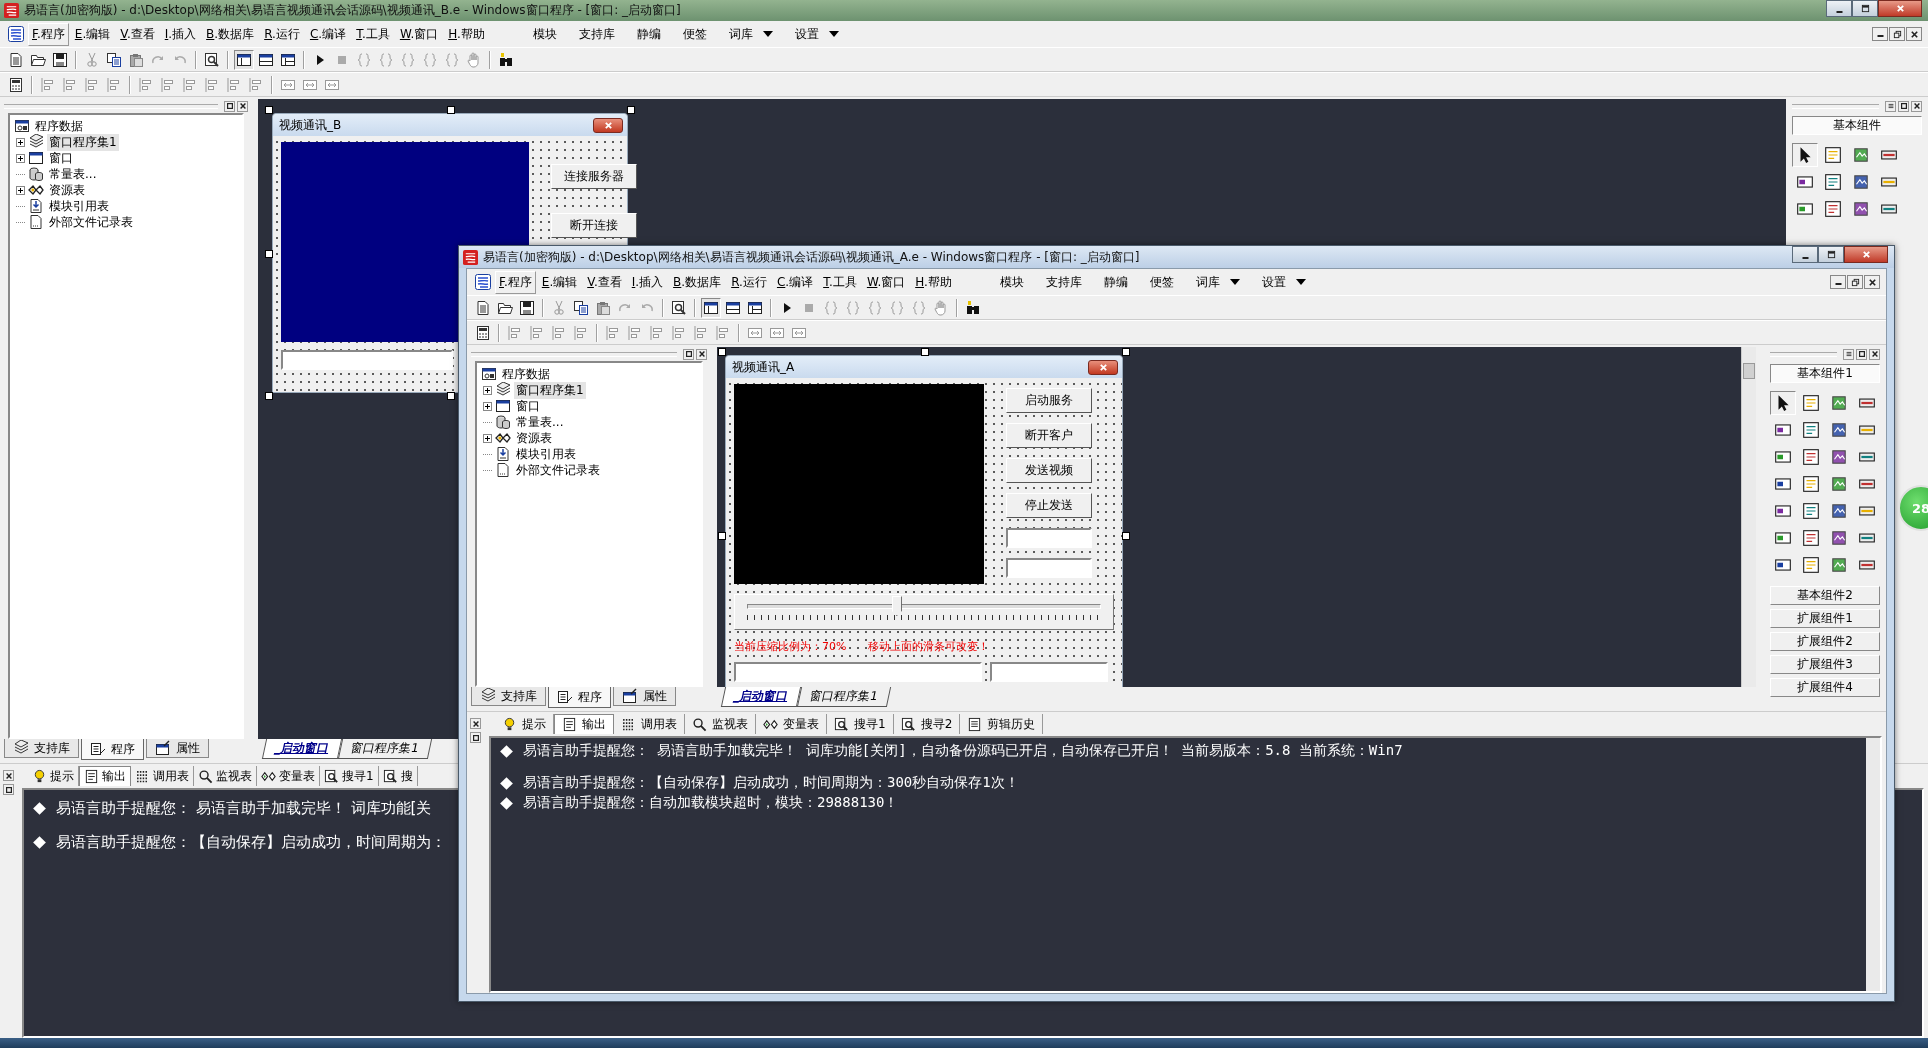 The height and width of the screenshot is (1048, 1928). Describe the element at coordinates (1857, 125) in the screenshot. I see `toolbox-group: 基本组件` at that location.